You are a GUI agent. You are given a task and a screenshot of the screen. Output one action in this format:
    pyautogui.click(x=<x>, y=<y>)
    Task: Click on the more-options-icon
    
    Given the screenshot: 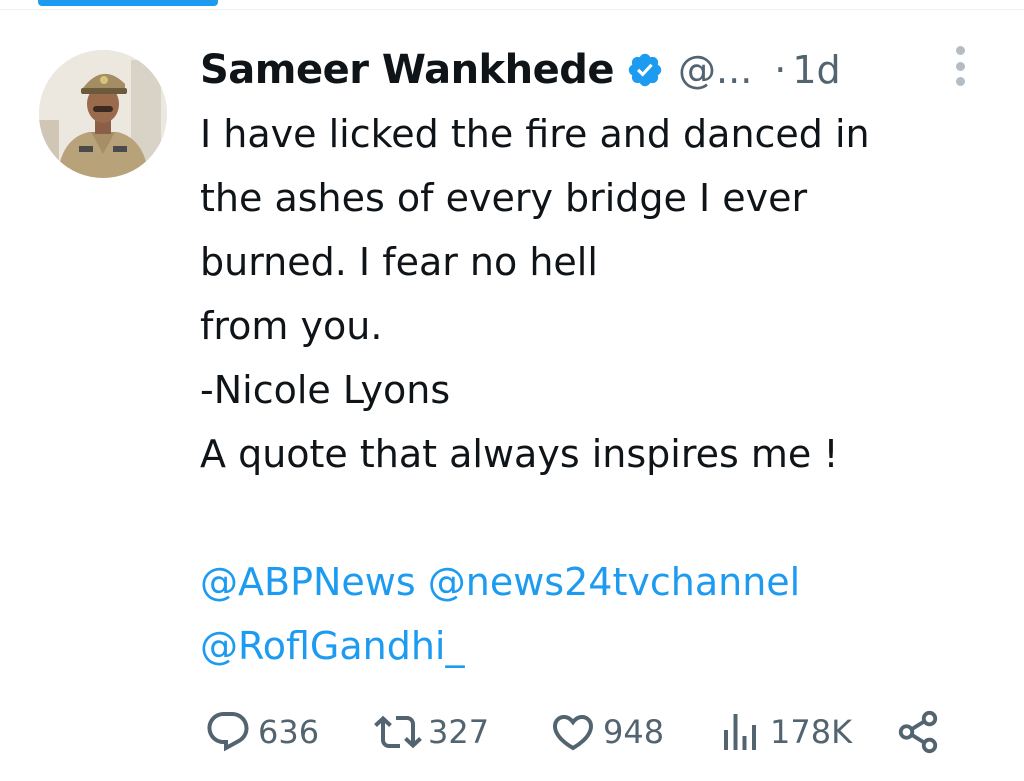 What is the action you would take?
    pyautogui.click(x=960, y=66)
    